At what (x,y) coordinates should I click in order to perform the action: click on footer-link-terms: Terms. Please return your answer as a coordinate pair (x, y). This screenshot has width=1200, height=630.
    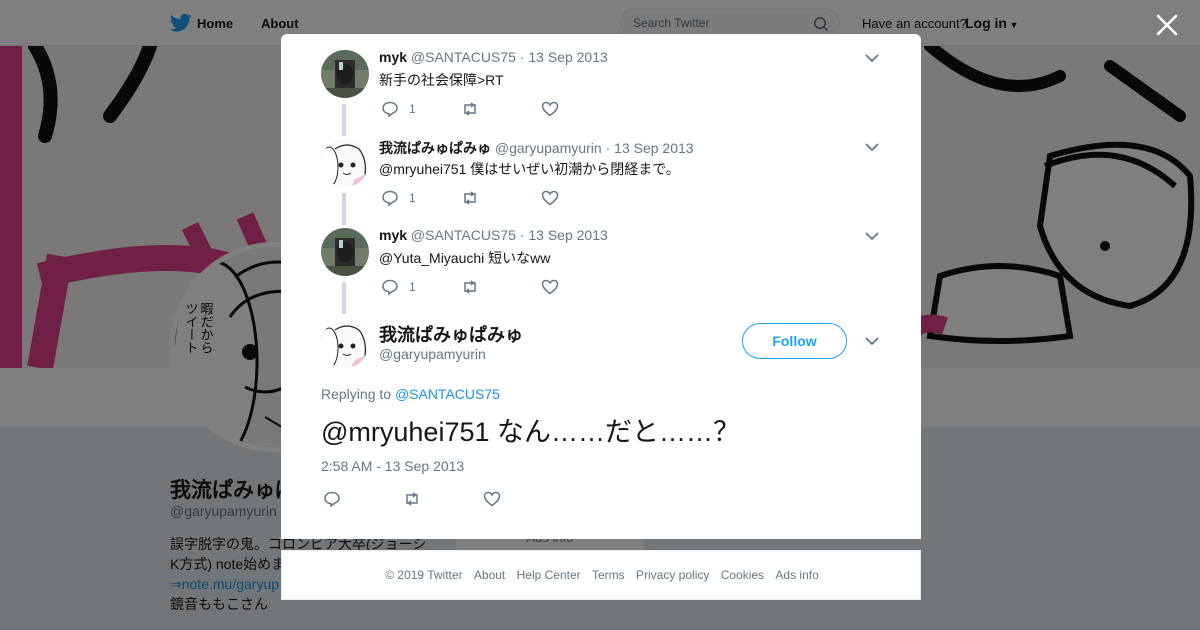
    Looking at the image, I should click on (608, 575).